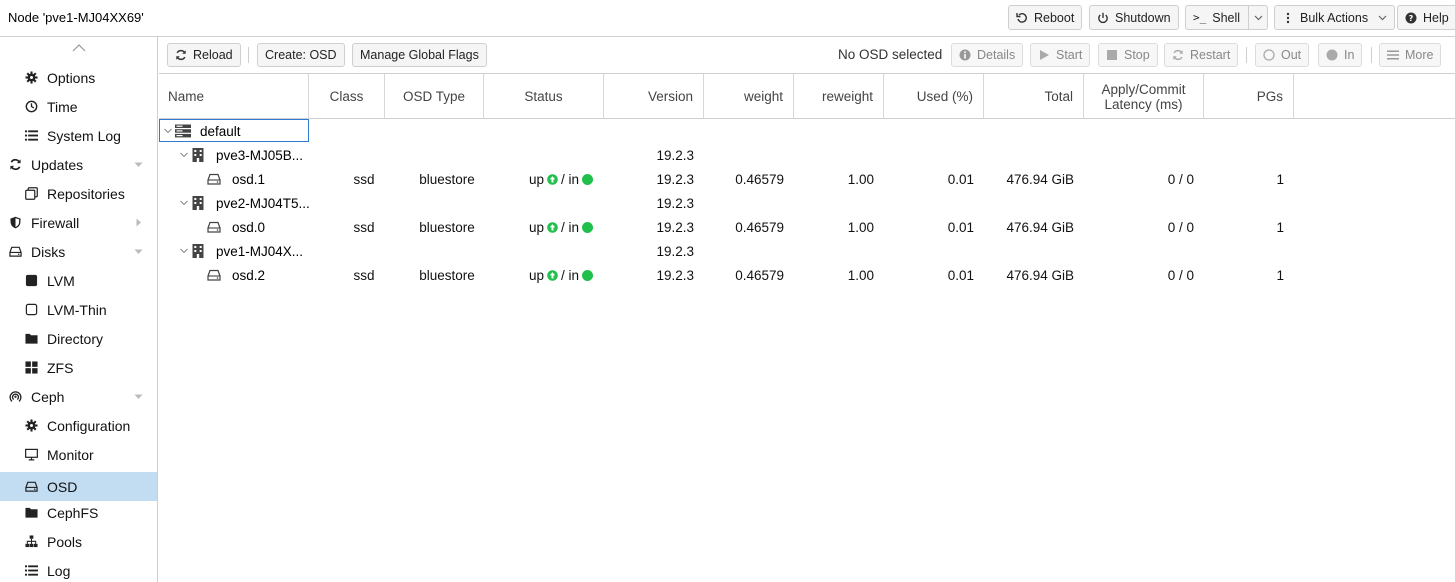 This screenshot has width=1455, height=582. What do you see at coordinates (1178, 55) in the screenshot?
I see `refresh-icon` at bounding box center [1178, 55].